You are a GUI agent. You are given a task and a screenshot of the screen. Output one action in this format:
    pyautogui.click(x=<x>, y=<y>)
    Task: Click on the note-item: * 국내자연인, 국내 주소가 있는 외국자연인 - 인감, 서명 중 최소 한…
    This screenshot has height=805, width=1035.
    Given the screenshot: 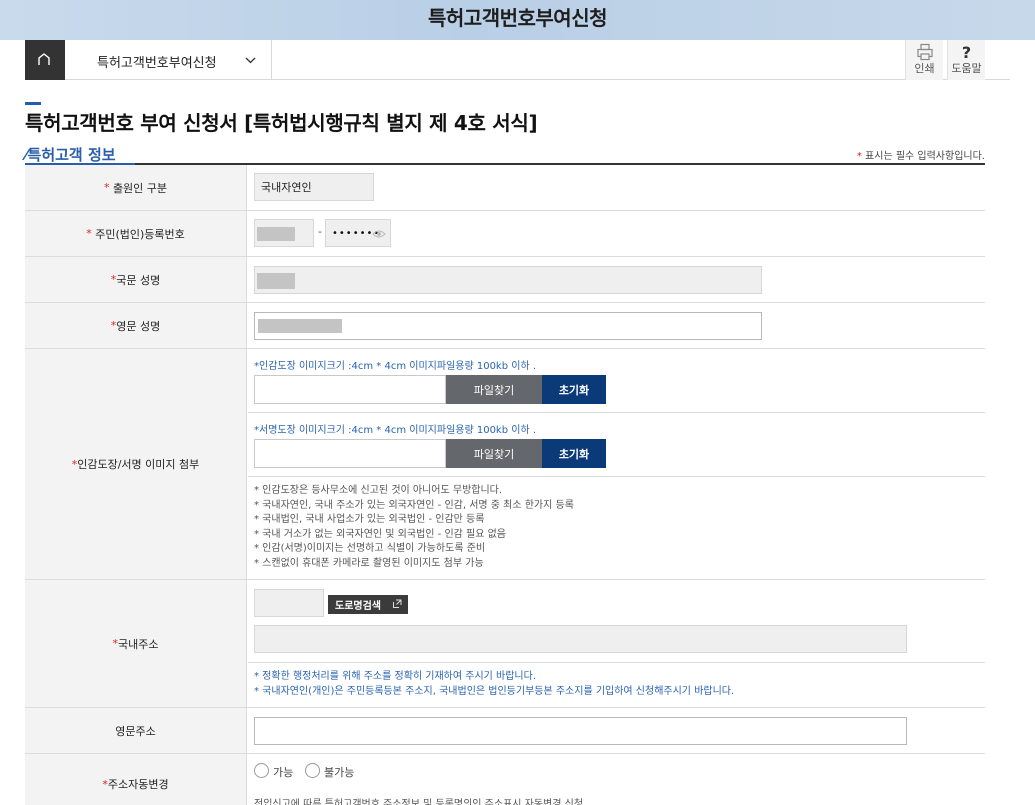 What is the action you would take?
    pyautogui.click(x=414, y=505)
    